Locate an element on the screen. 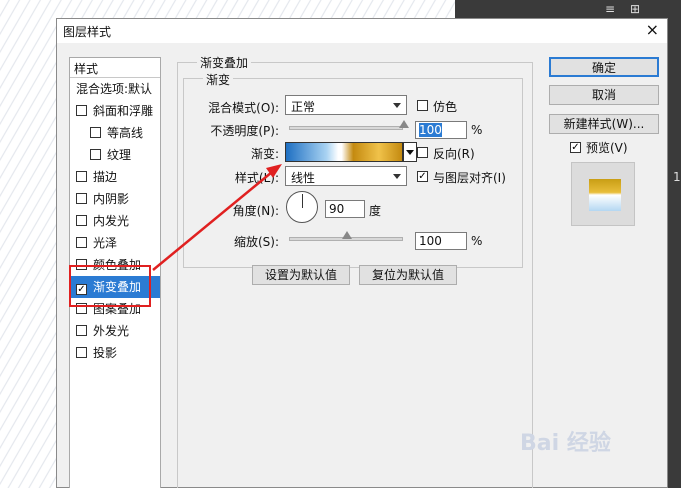  watermark: Bai 经验 is located at coordinates (565, 443).